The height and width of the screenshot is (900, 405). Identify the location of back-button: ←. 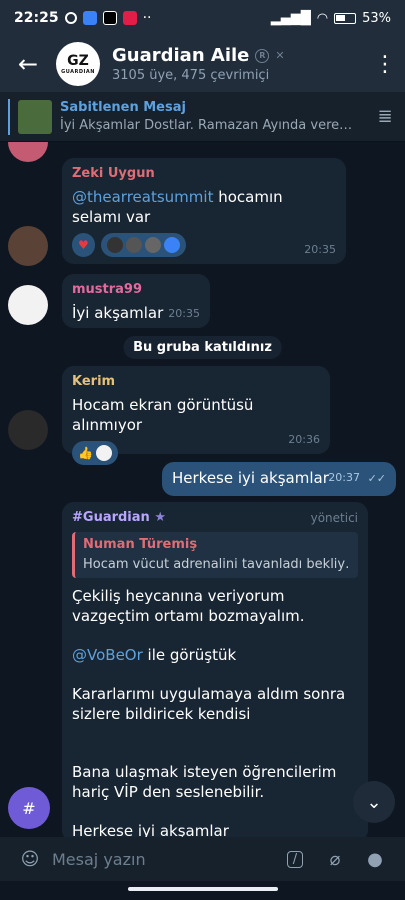
(28, 64).